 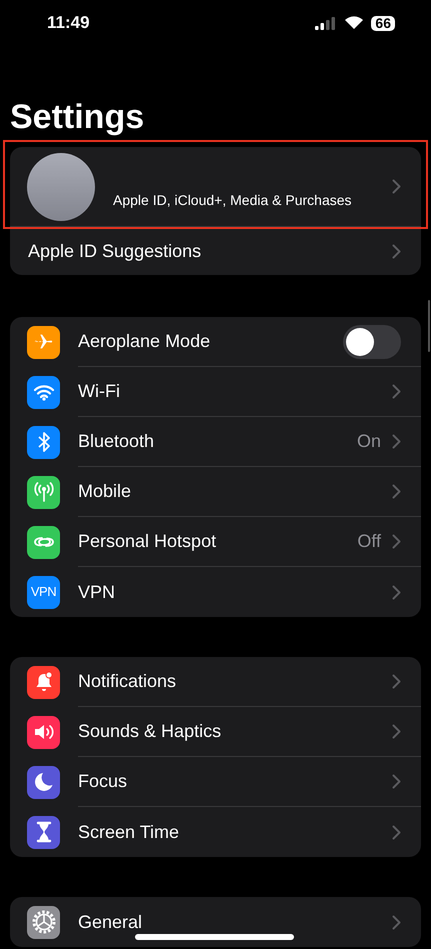 What do you see at coordinates (235, 391) in the screenshot?
I see `setting-label: Wi-Fi` at bounding box center [235, 391].